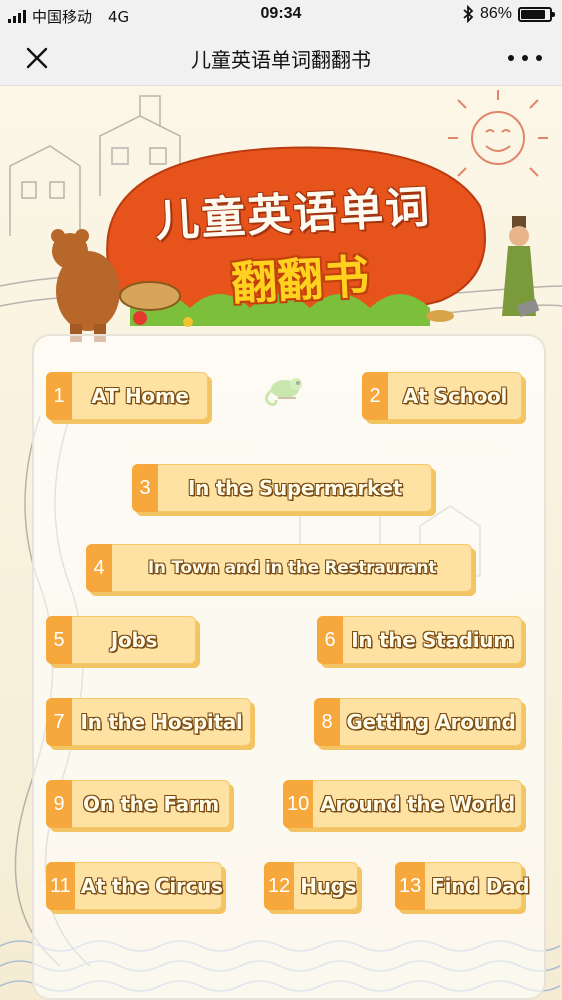 The width and height of the screenshot is (562, 1000). What do you see at coordinates (327, 722) in the screenshot?
I see `word-number: 8` at bounding box center [327, 722].